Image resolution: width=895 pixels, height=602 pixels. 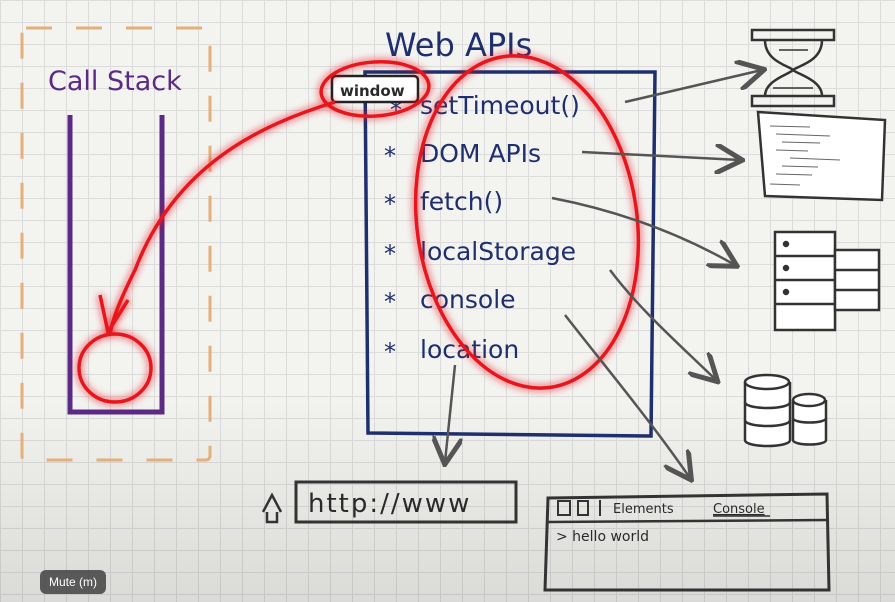 I want to click on url-bar: http://www, so click(x=389, y=502).